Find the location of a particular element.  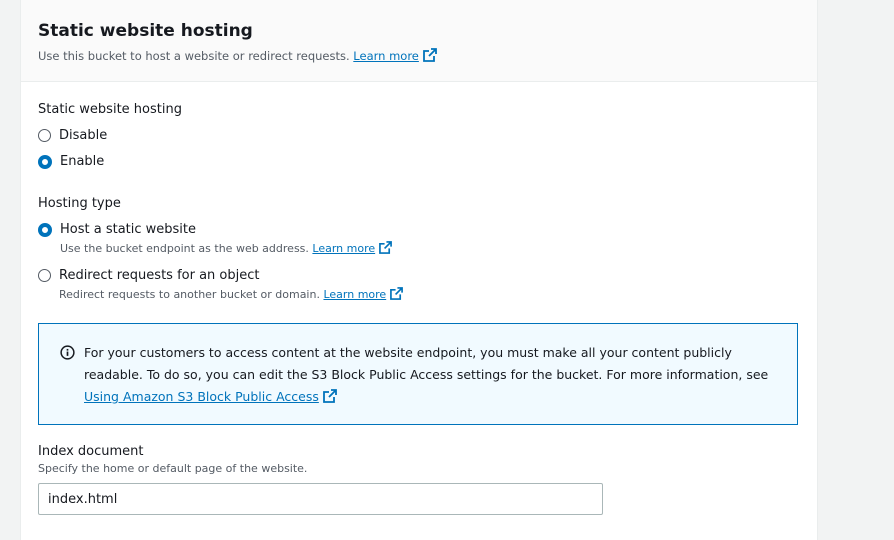

hosting-toggle-label: Static website hosting is located at coordinates (110, 109).